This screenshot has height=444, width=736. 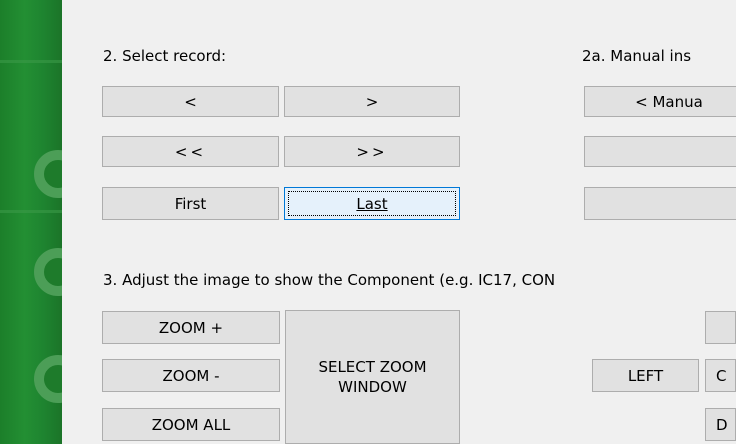 I want to click on move-left-button: LEFT, so click(x=645, y=375).